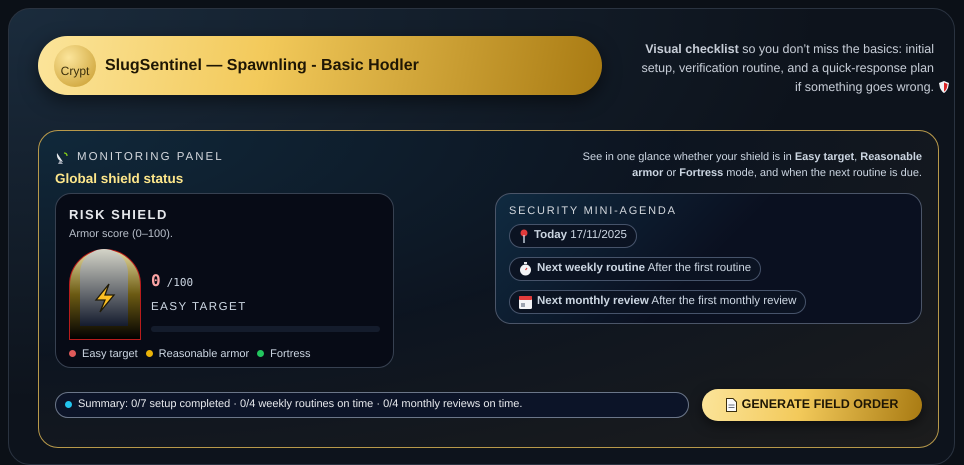 The image size is (964, 465). I want to click on agenda-text: Today 17/11/2025, so click(580, 236).